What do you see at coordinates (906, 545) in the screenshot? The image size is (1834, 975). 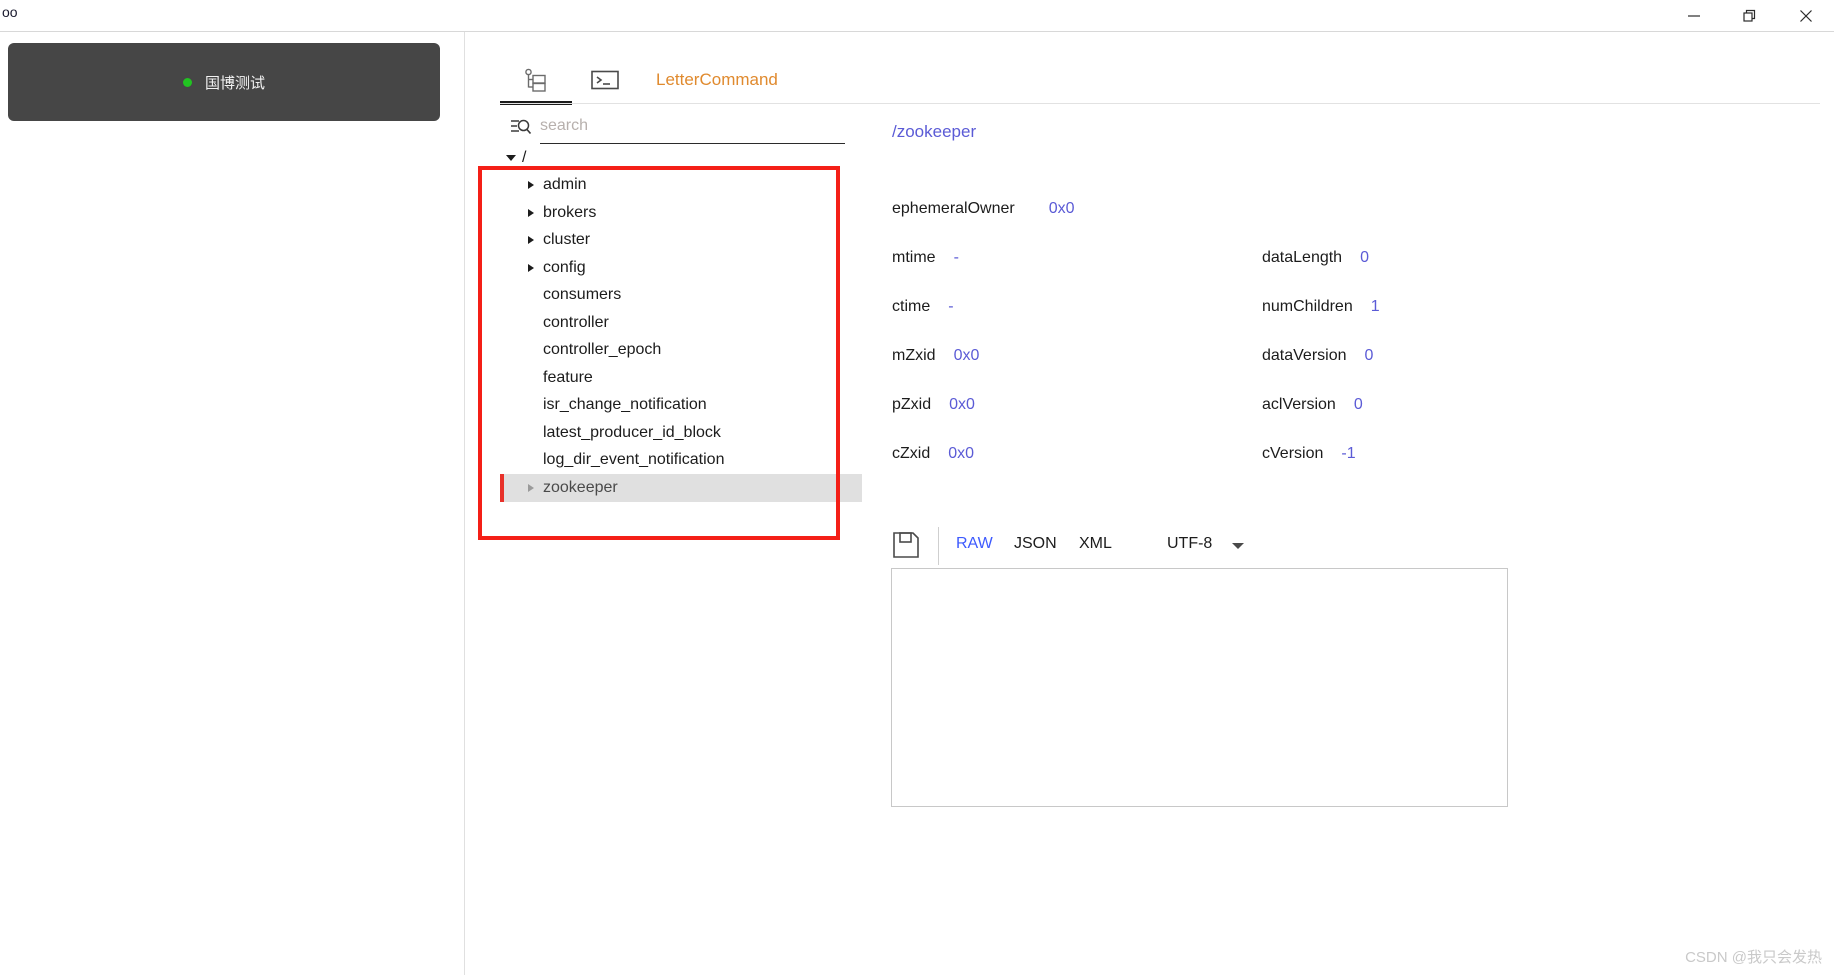 I see `save-floppy-icon` at bounding box center [906, 545].